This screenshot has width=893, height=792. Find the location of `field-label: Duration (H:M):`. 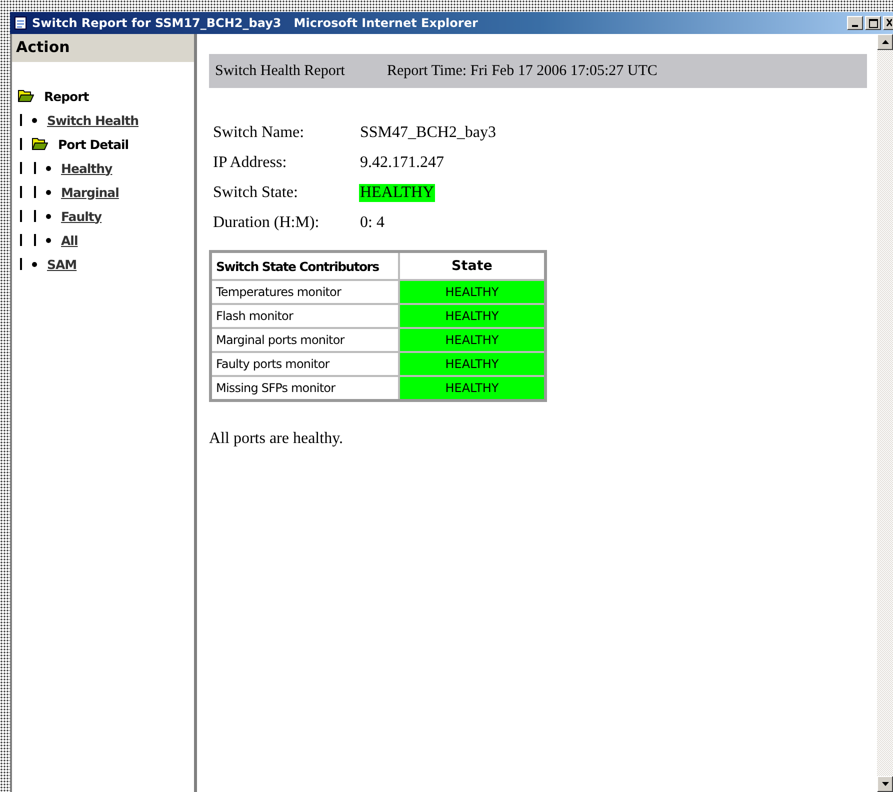

field-label: Duration (H:M): is located at coordinates (266, 223).